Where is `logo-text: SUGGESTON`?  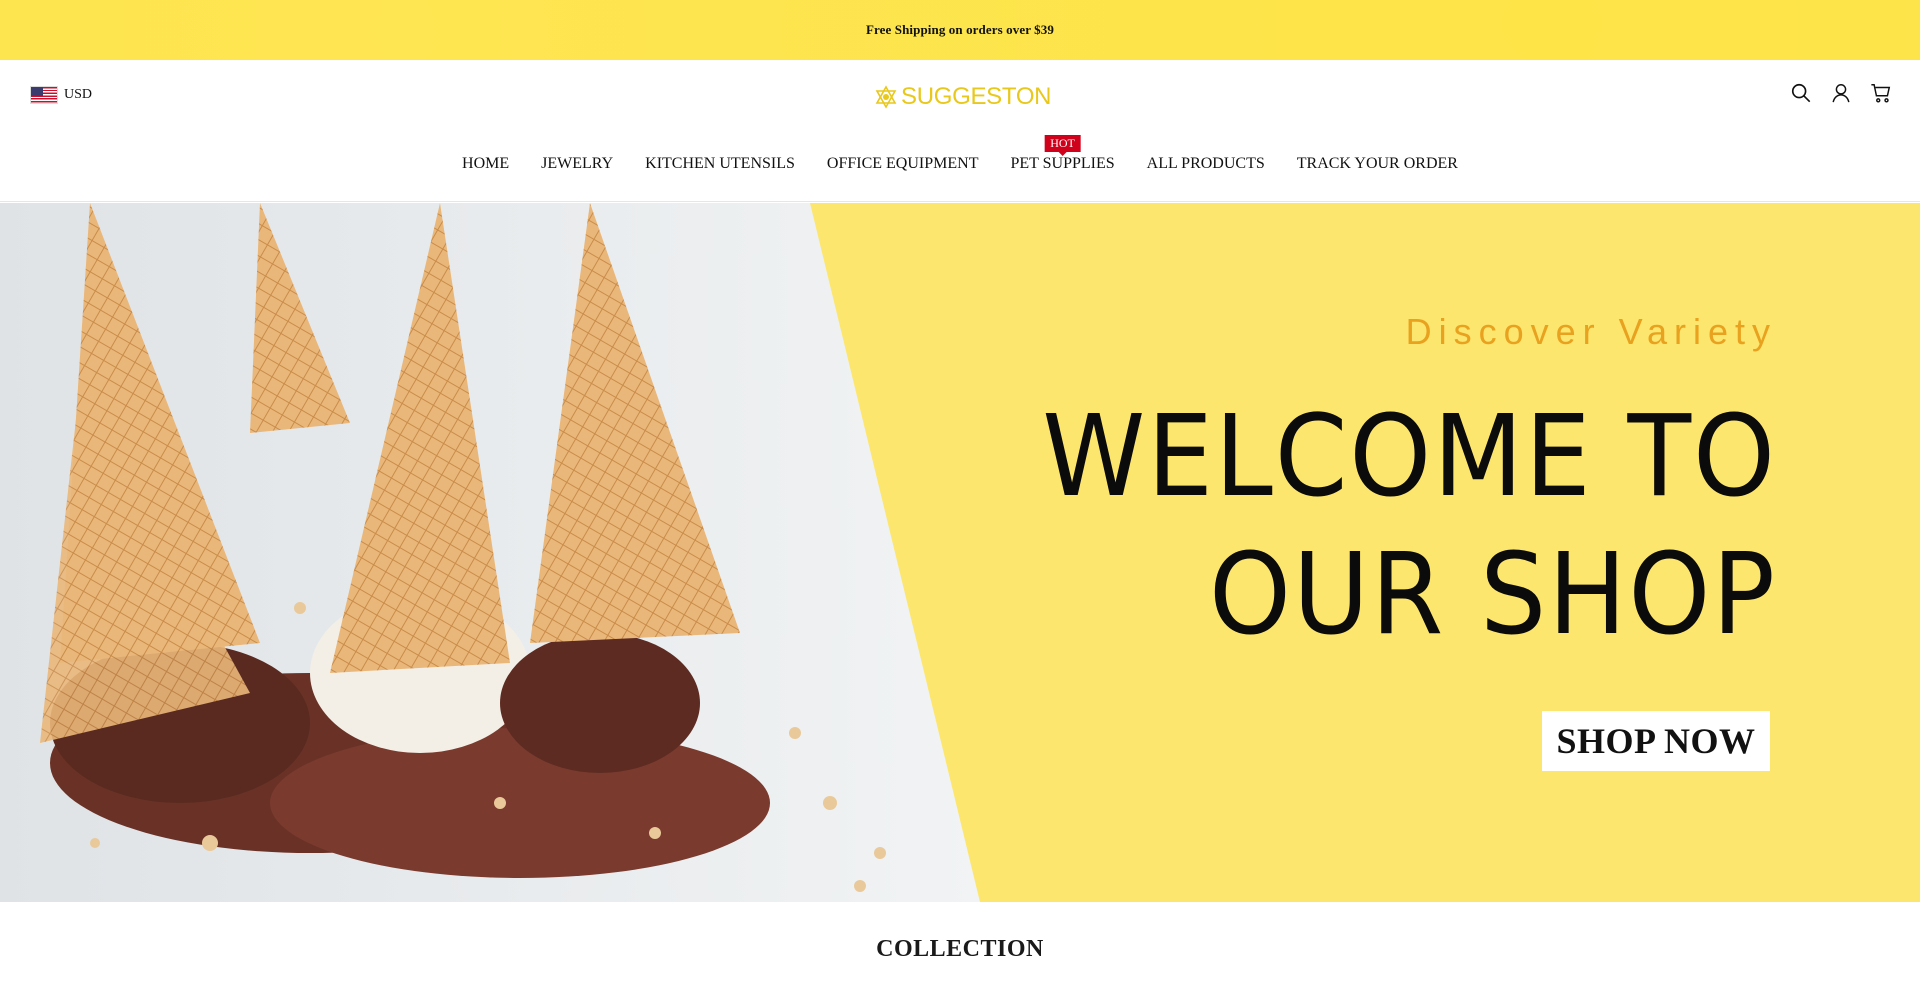
logo-text: SUGGESTON is located at coordinates (976, 96).